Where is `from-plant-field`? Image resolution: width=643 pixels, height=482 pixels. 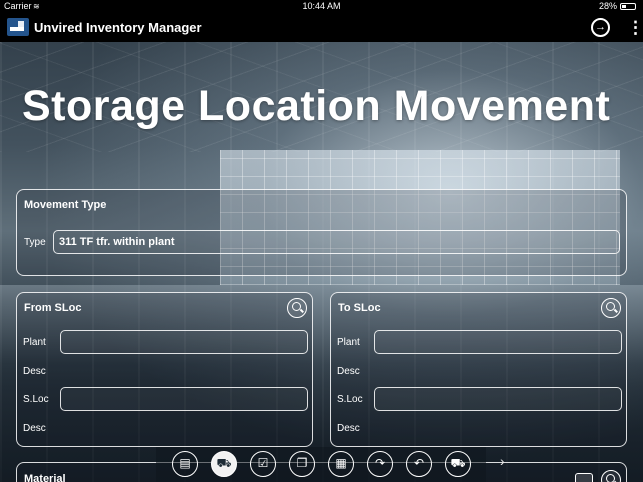
from-plant-field is located at coordinates (184, 342).